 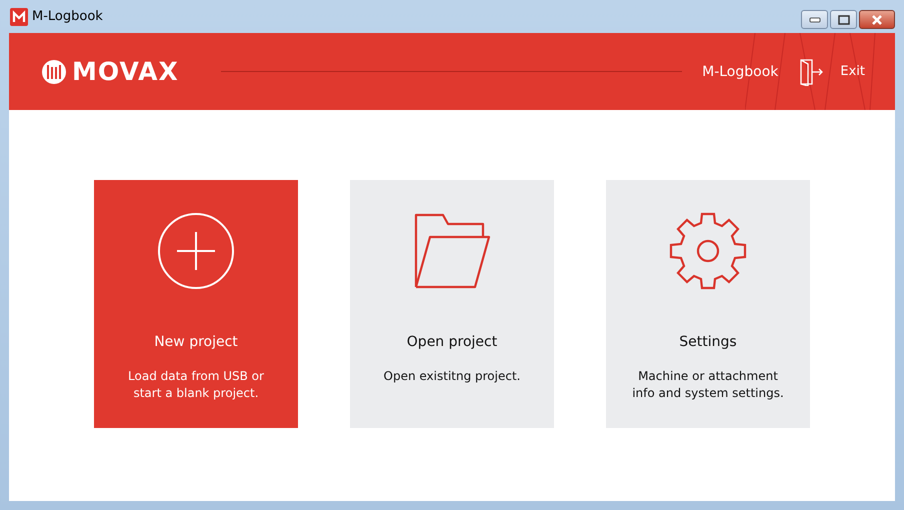 I want to click on app-logo-icon, so click(x=19, y=17).